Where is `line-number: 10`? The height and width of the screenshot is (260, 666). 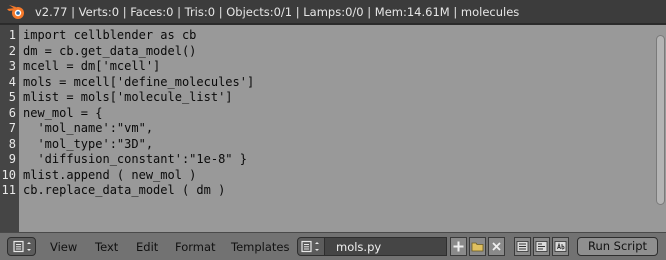 line-number: 10 is located at coordinates (8, 174).